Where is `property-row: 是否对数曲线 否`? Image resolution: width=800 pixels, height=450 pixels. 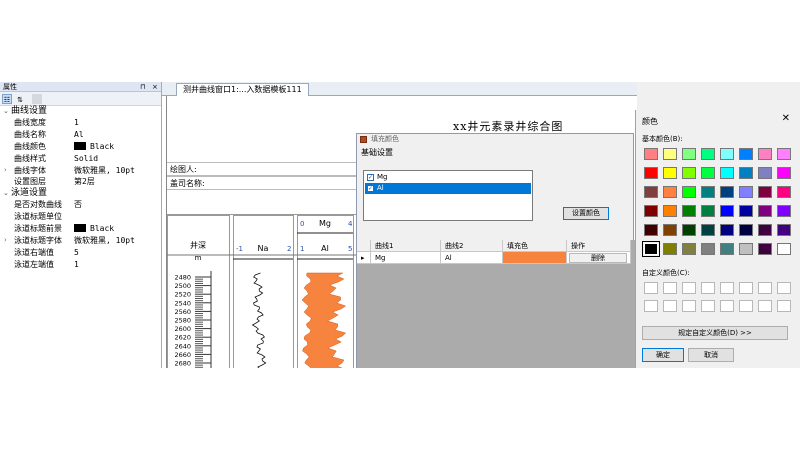
property-row: 是否对数曲线 否 is located at coordinates (80, 205).